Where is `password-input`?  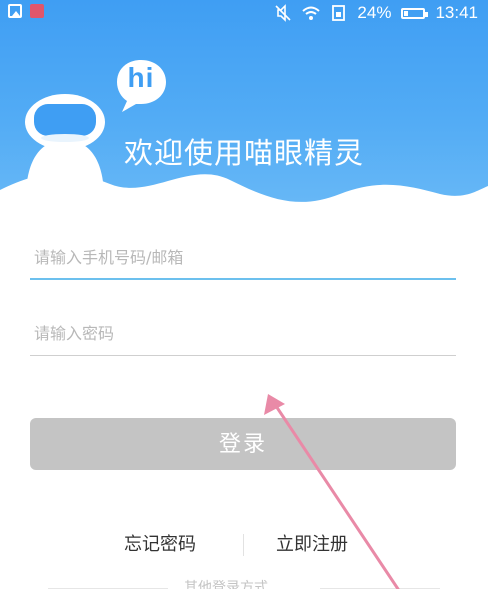
password-input is located at coordinates (243, 333).